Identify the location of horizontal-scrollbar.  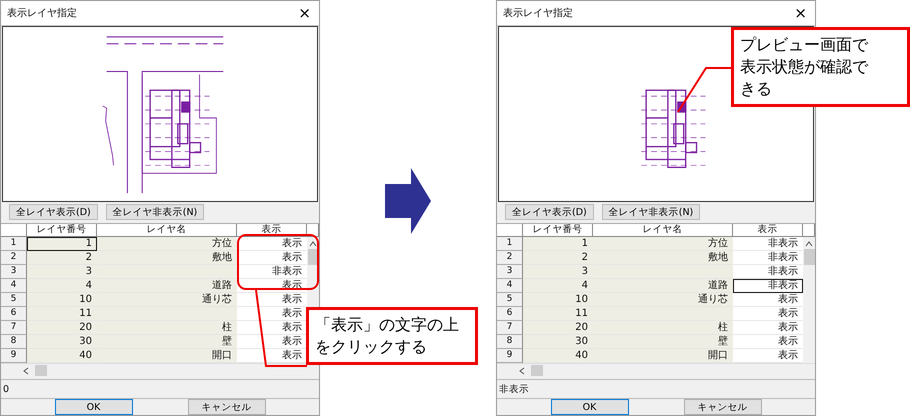
(656, 370).